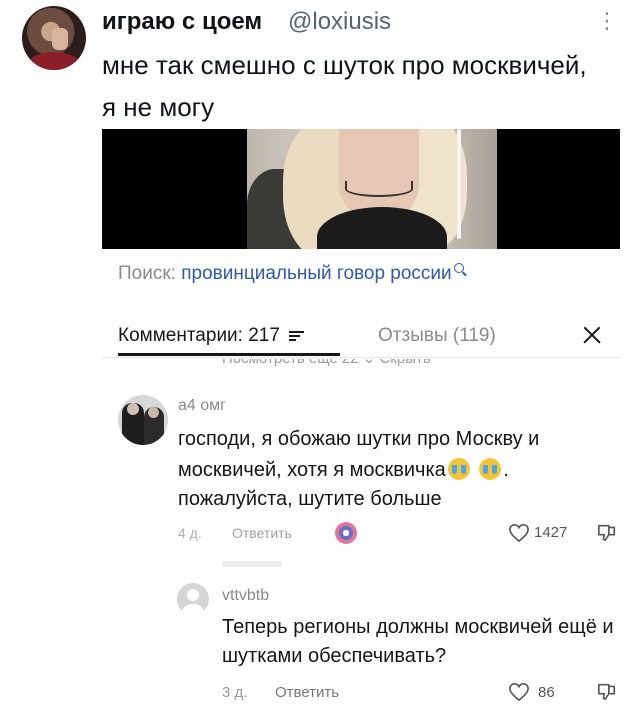 The width and height of the screenshot is (640, 728). Describe the element at coordinates (54, 38) in the screenshot. I see `author-avatar` at that location.